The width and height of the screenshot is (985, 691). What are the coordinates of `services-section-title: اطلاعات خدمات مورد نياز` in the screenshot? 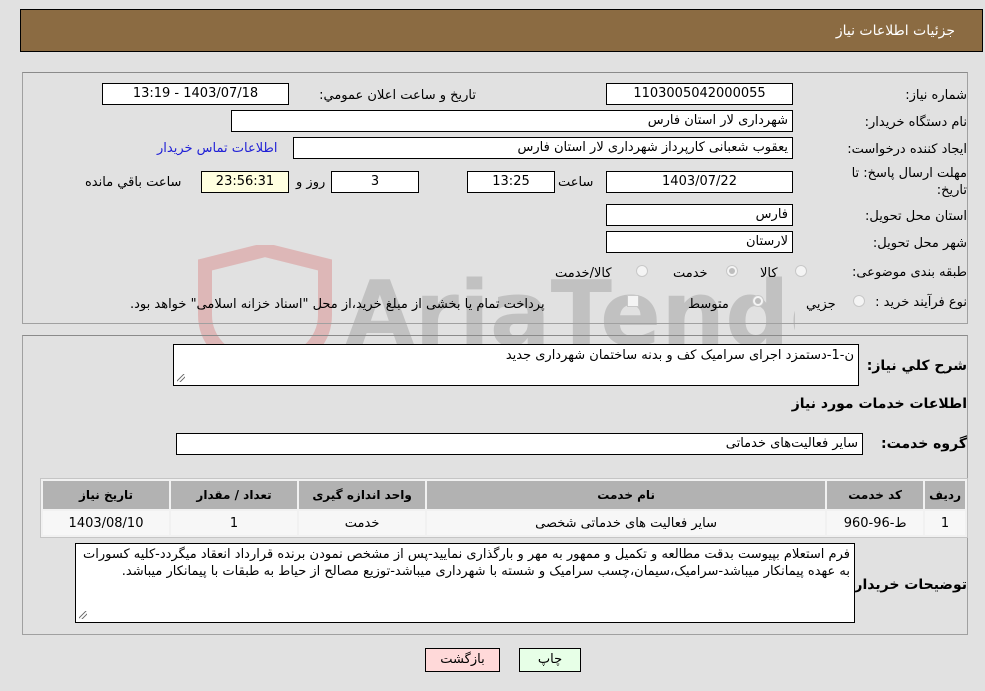 It's located at (879, 404).